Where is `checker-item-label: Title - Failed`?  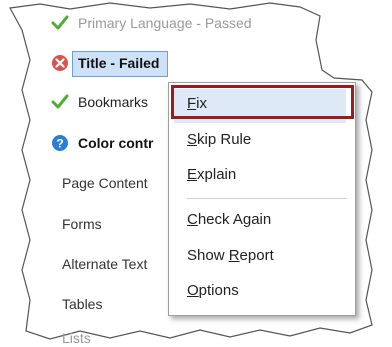
checker-item-label: Title - Failed is located at coordinates (119, 63).